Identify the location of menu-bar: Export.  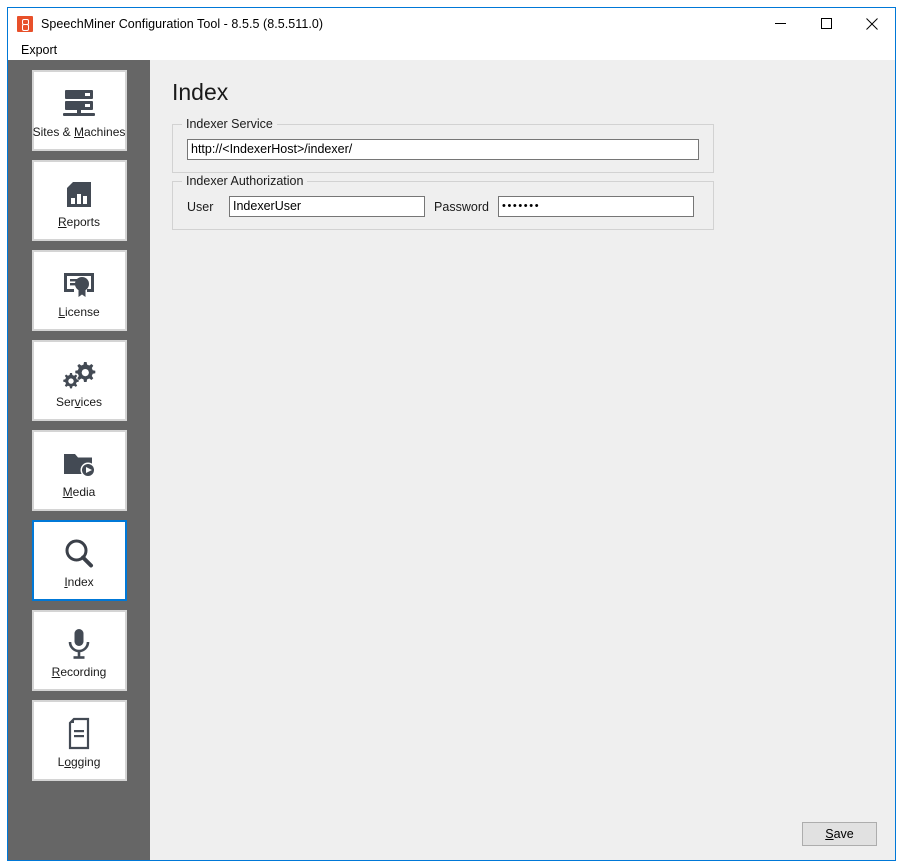
(451, 49).